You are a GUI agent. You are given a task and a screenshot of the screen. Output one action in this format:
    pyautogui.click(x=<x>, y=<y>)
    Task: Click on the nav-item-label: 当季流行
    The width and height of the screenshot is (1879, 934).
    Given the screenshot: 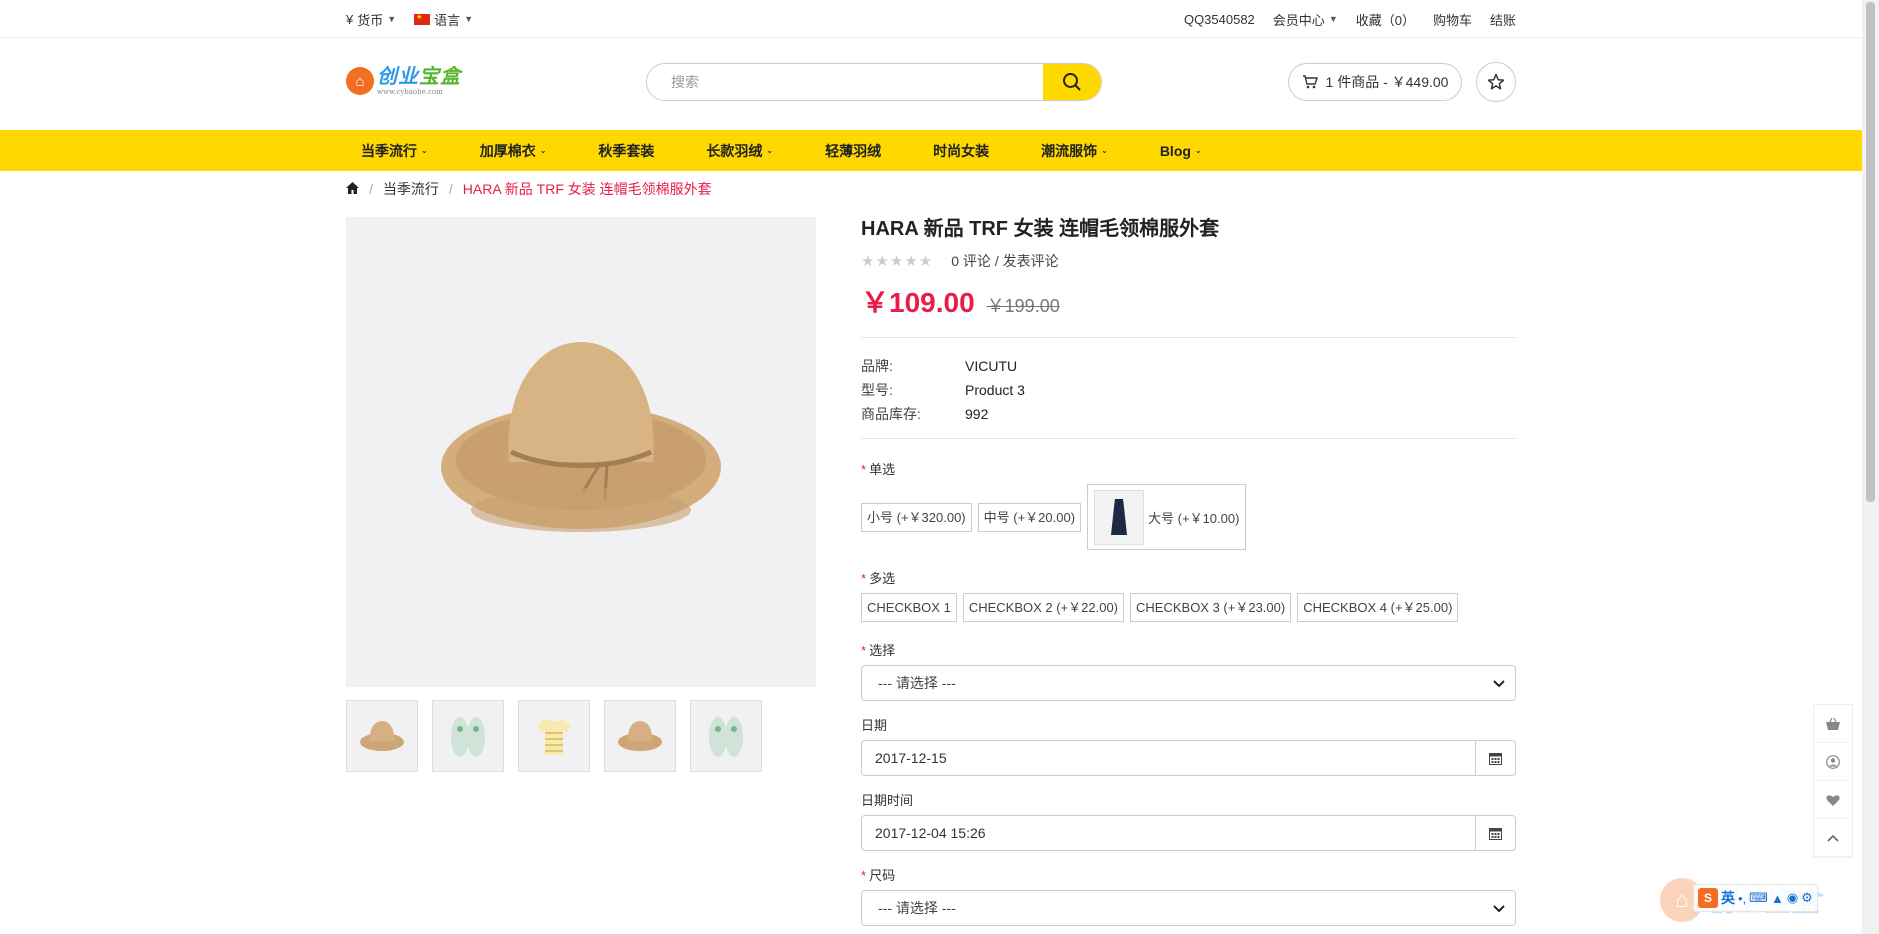 What is the action you would take?
    pyautogui.click(x=389, y=150)
    